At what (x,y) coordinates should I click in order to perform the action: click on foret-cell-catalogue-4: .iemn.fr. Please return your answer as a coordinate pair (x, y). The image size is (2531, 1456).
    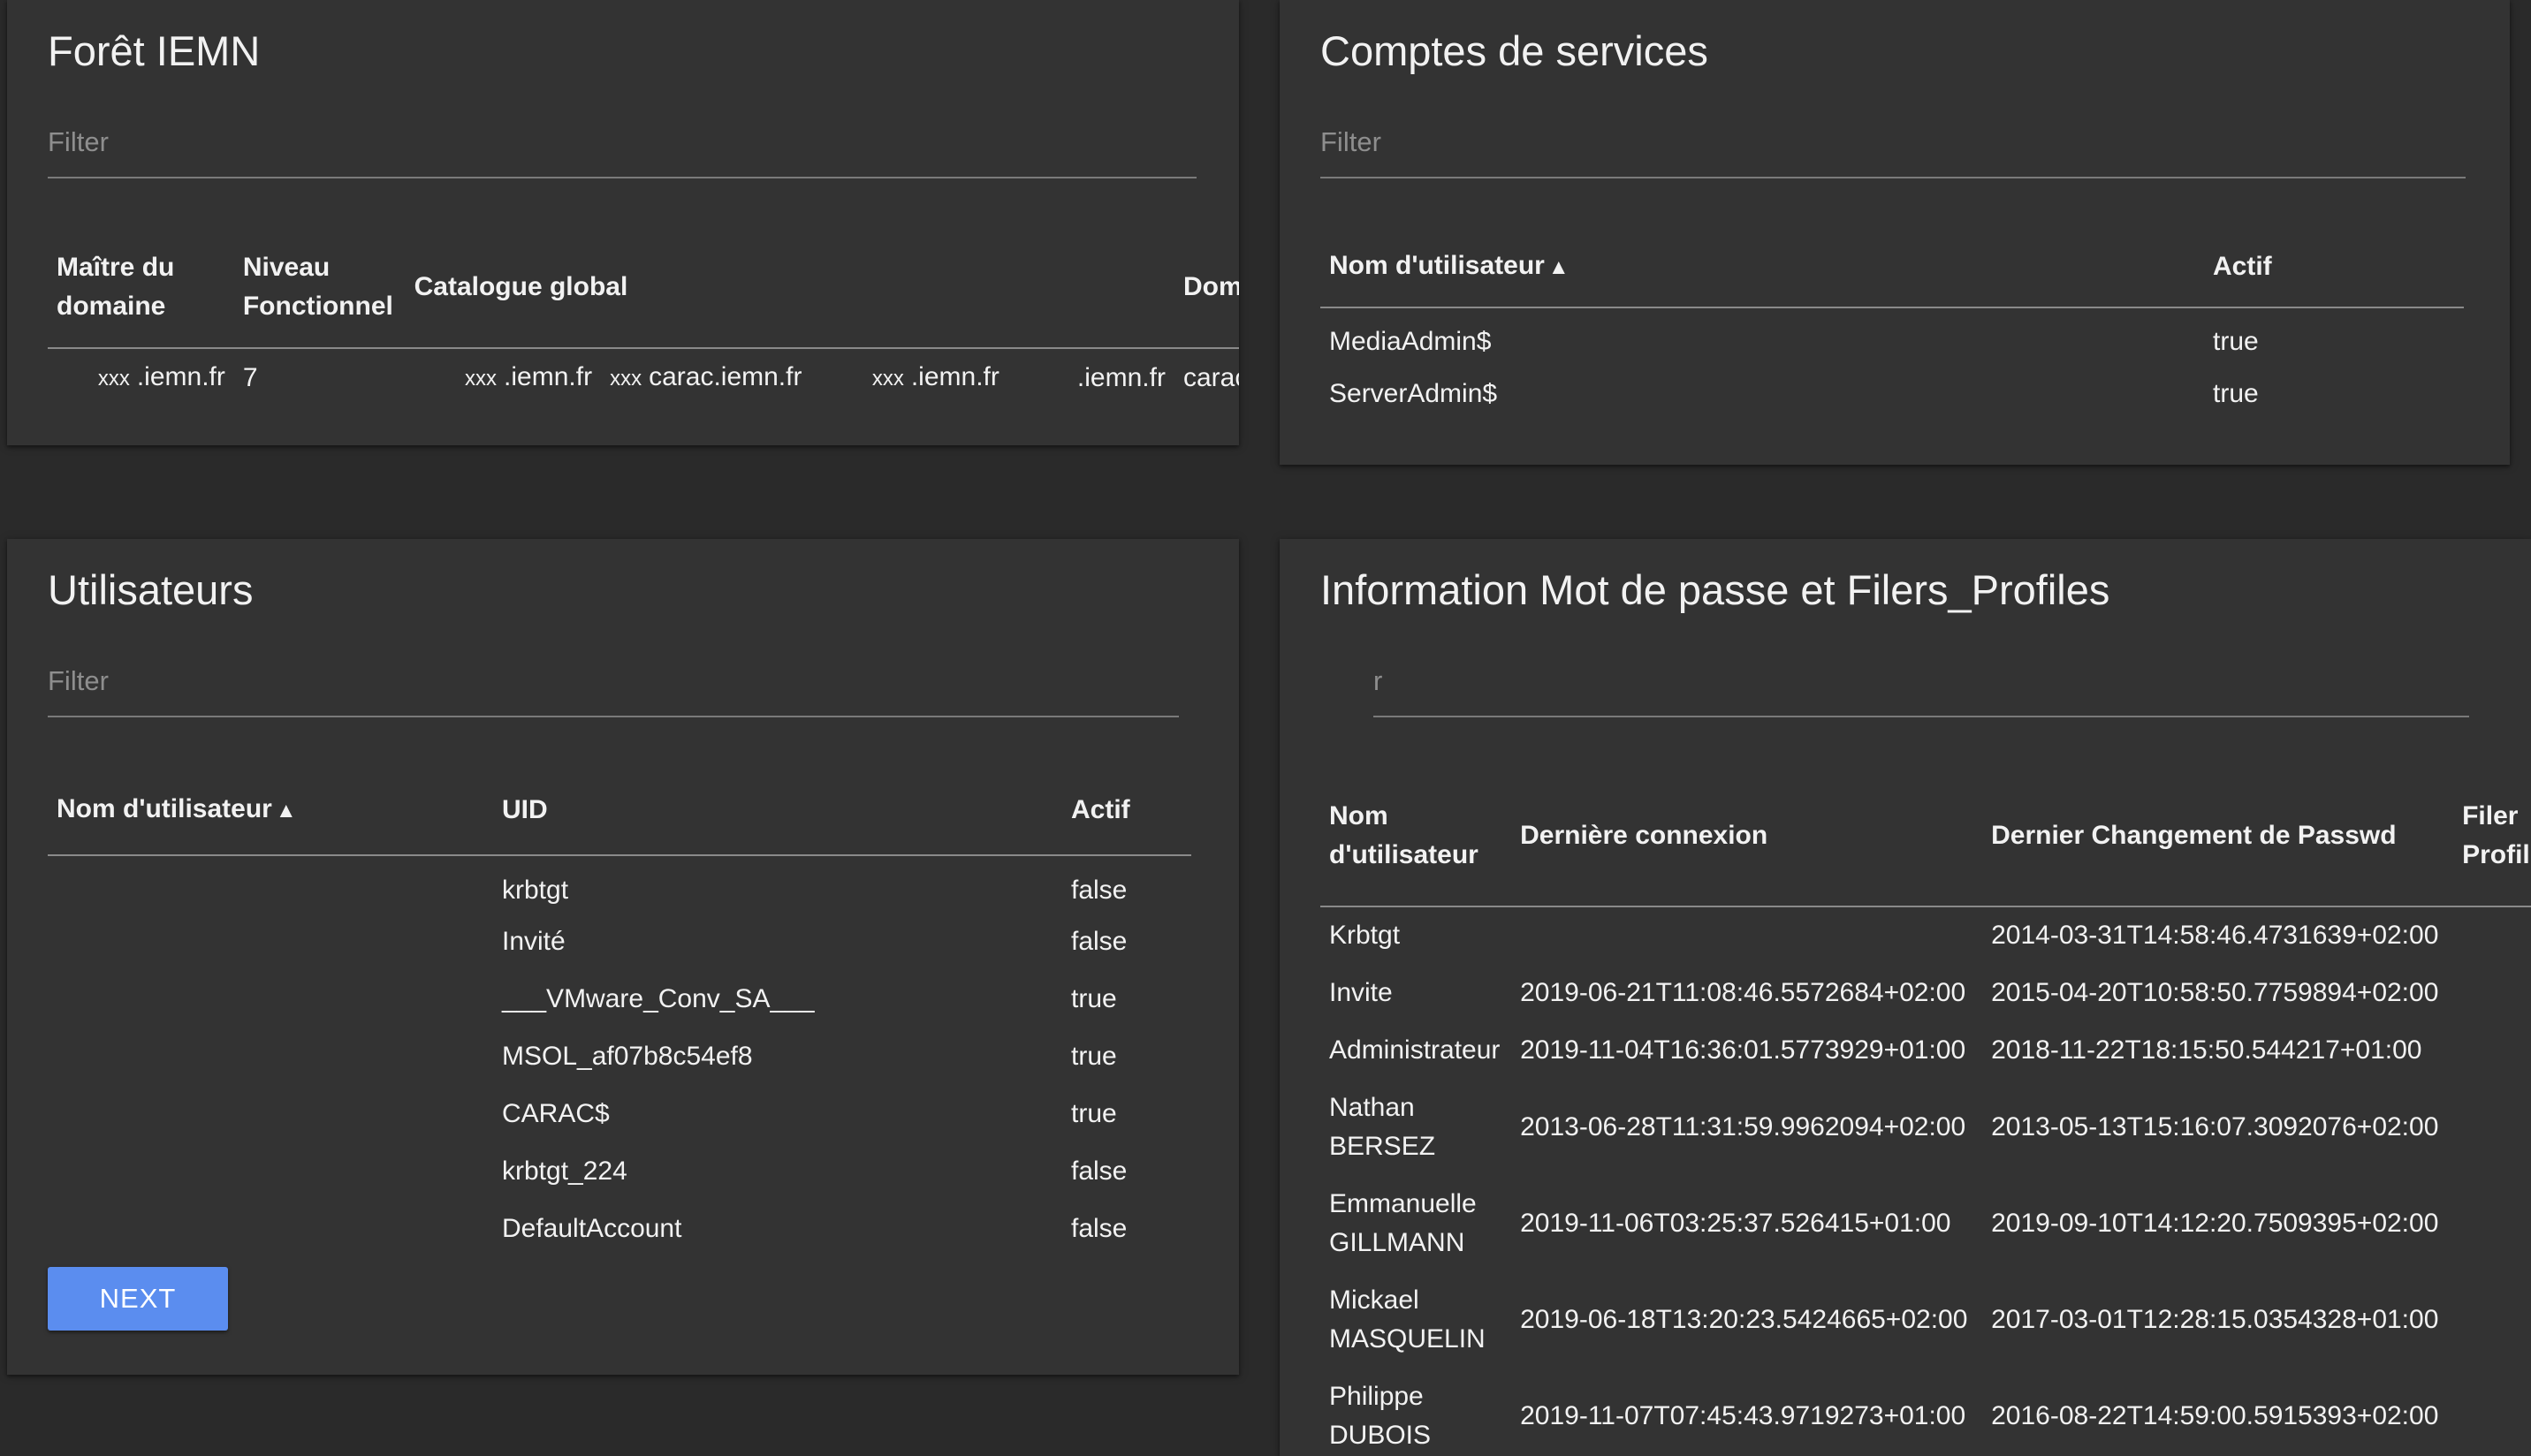
    Looking at the image, I should click on (1121, 377).